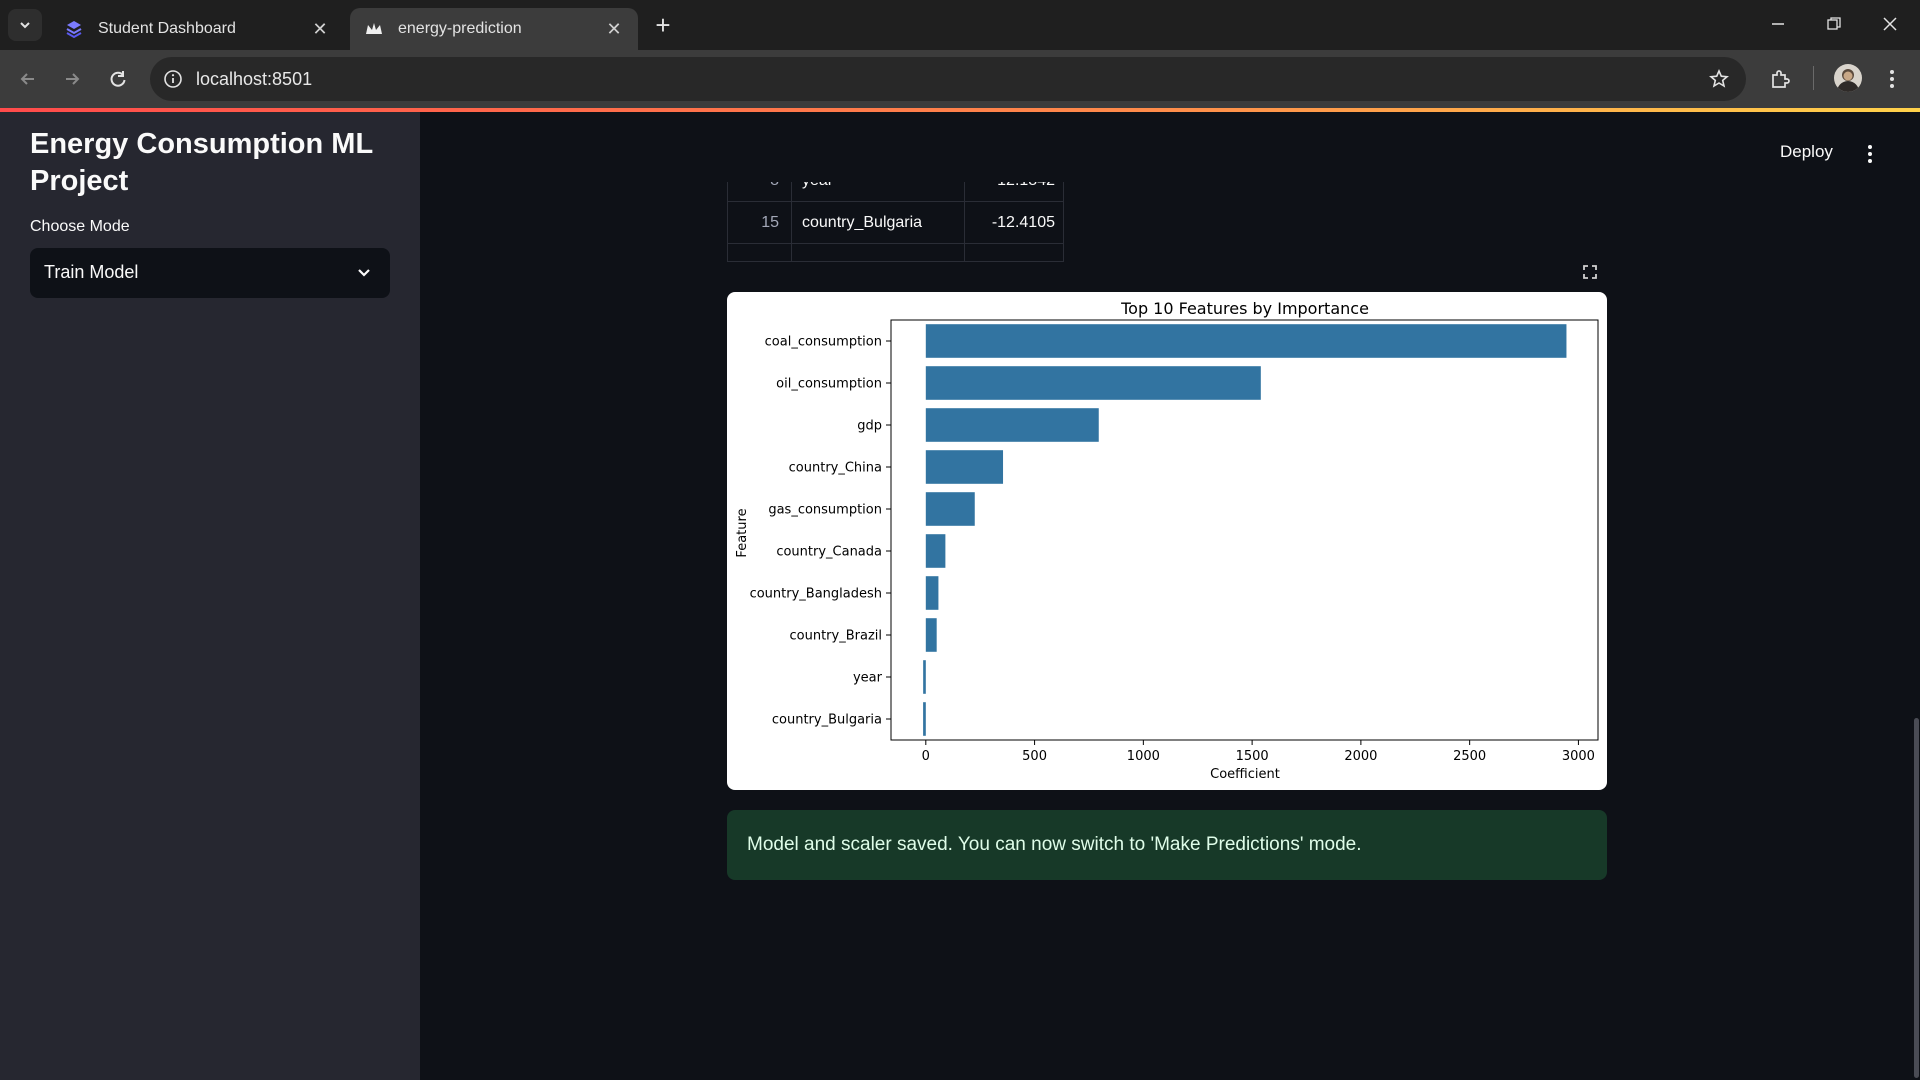 The height and width of the screenshot is (1080, 1920). I want to click on bookmark-star-icon, so click(1719, 79).